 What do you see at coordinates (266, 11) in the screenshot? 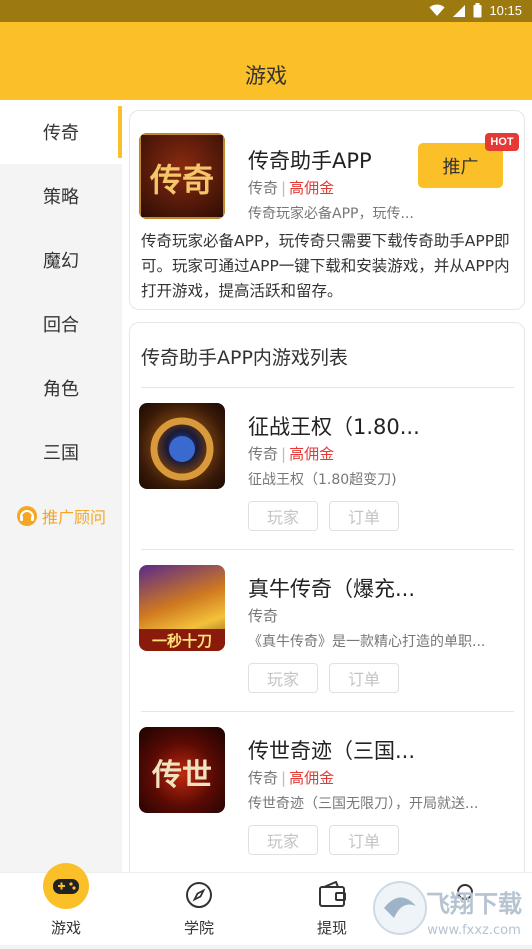
I see `status-bar: 10:15` at bounding box center [266, 11].